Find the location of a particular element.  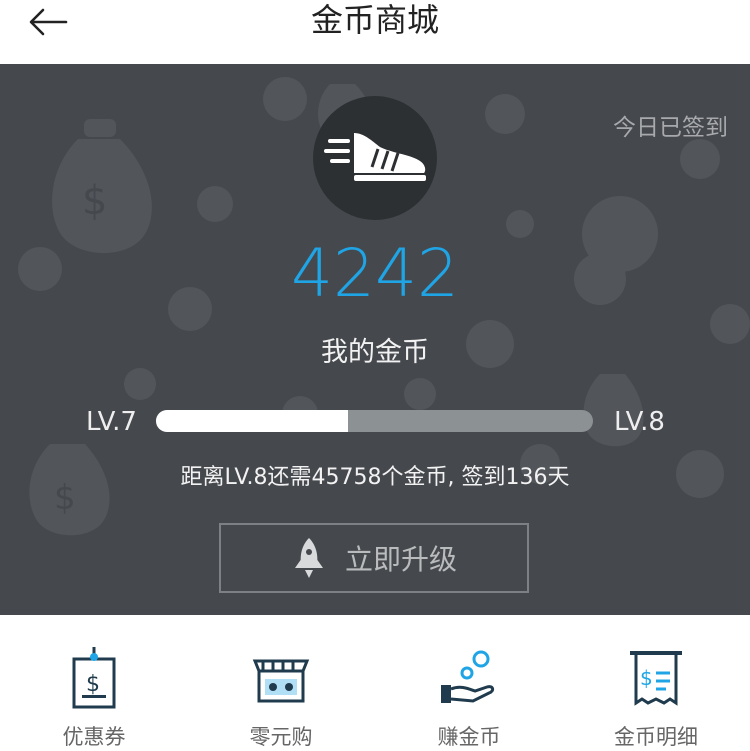

coin-balance-label: 我的金币 is located at coordinates (375, 352).